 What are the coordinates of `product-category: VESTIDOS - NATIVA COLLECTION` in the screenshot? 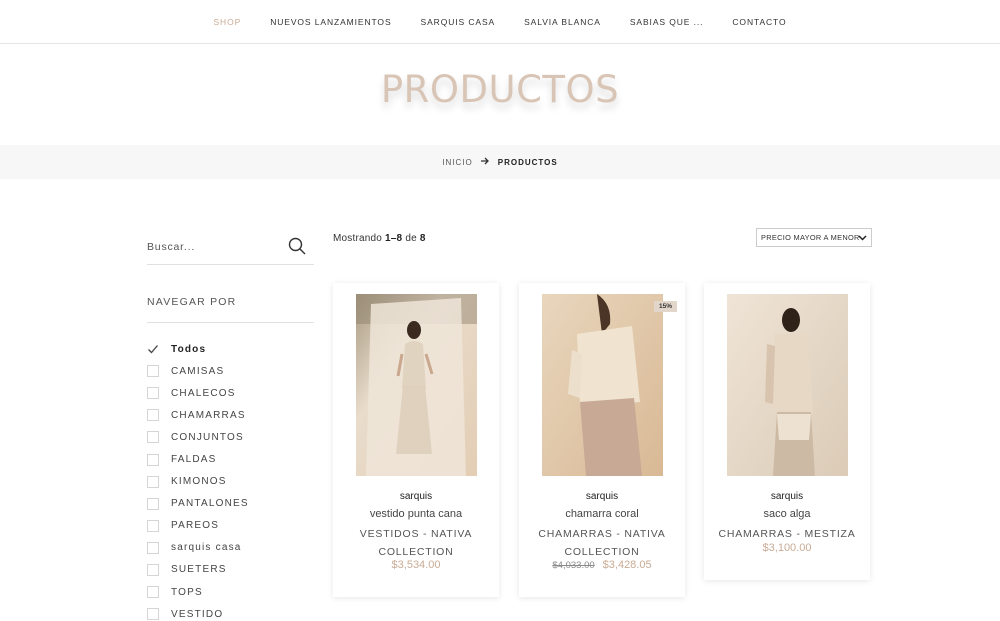 It's located at (416, 543).